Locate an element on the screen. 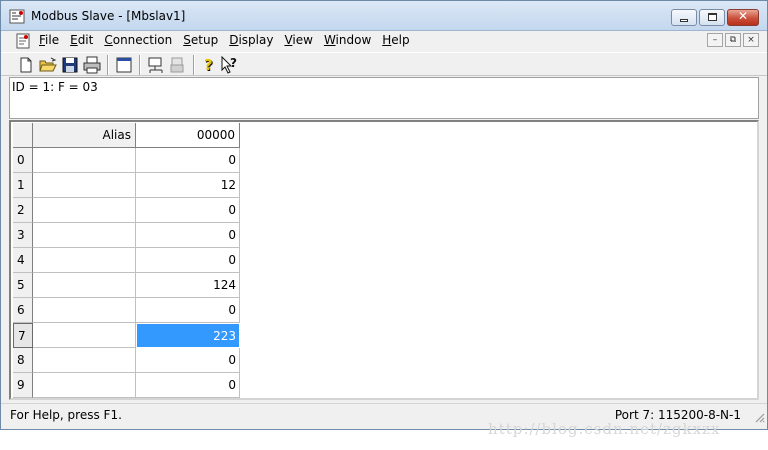 Image resolution: width=768 pixels, height=450 pixels. menu-setup: Setup is located at coordinates (200, 40).